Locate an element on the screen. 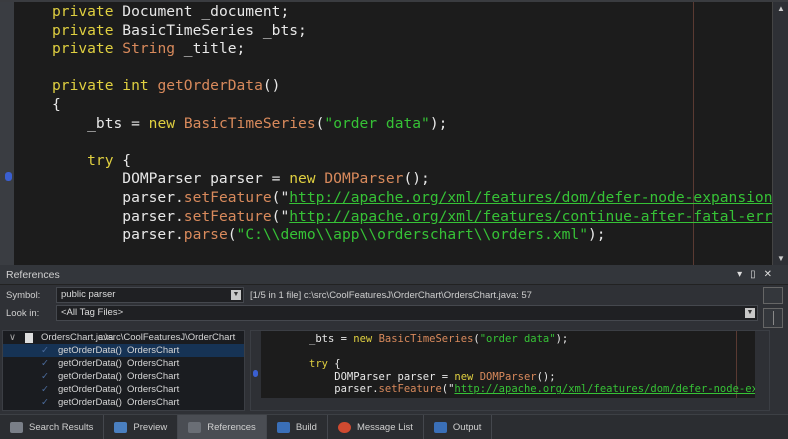 The image size is (788, 439). tab-search-results: Search Results is located at coordinates (52, 427).